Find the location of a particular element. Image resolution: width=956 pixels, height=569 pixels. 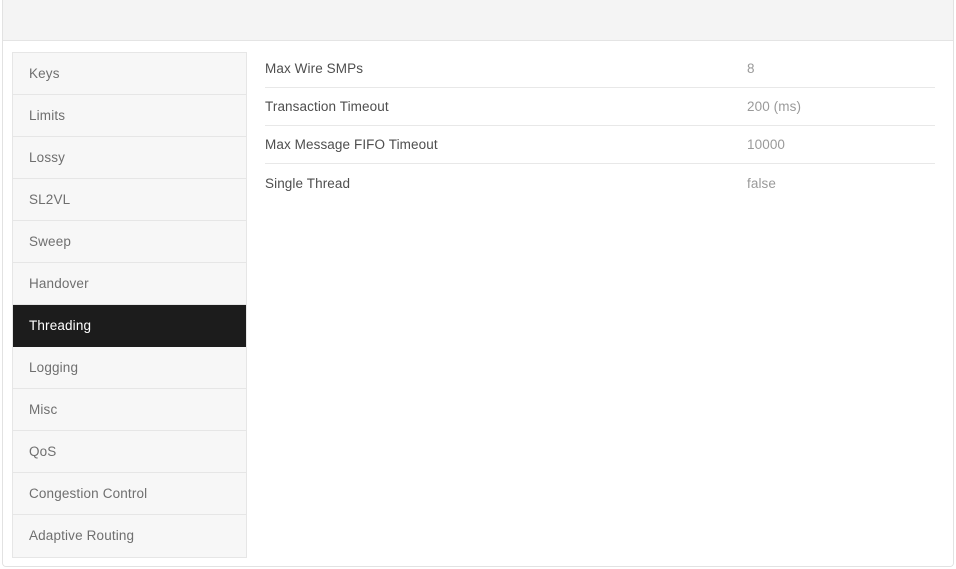

sidebar-item-misc: Misc is located at coordinates (129, 410).